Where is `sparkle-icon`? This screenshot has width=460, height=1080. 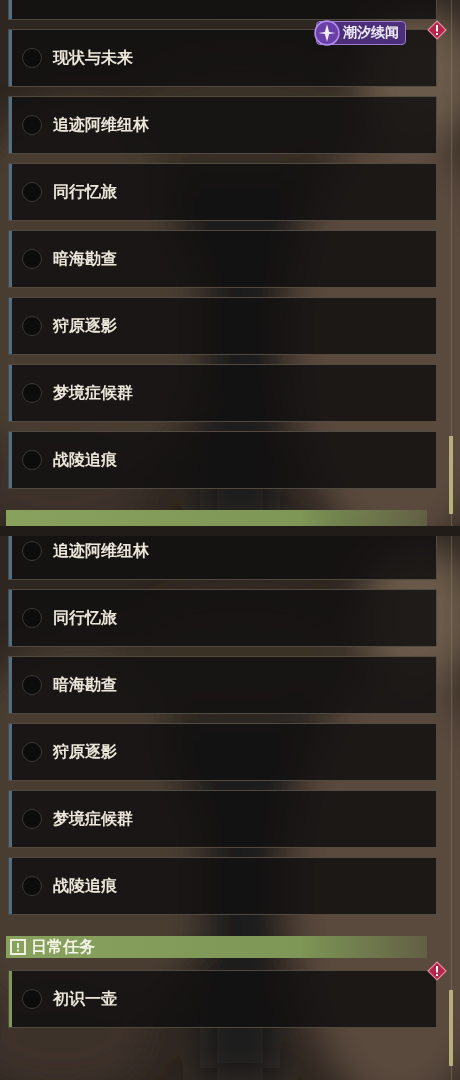
sparkle-icon is located at coordinates (327, 33).